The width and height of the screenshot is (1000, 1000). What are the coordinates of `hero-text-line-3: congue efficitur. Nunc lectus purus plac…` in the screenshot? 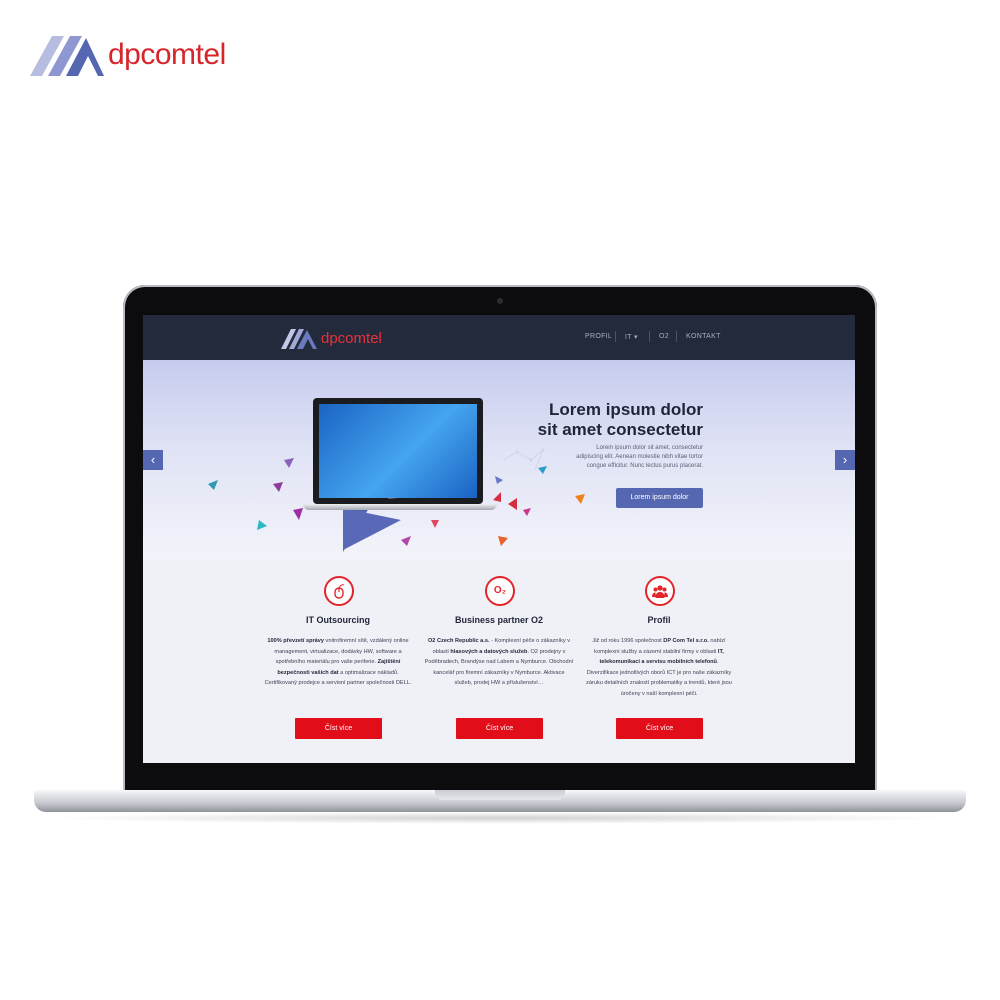 It's located at (644, 466).